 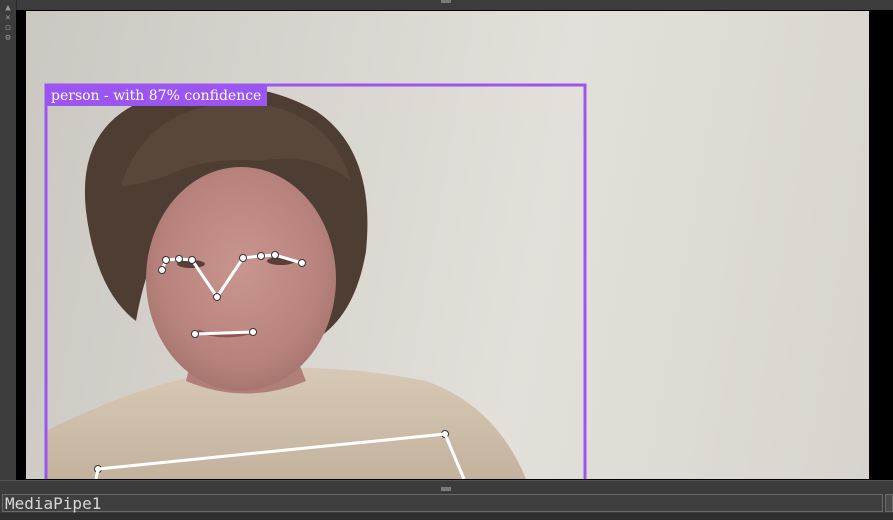 What do you see at coordinates (8, 28) in the screenshot?
I see `maximize-icon: ◻` at bounding box center [8, 28].